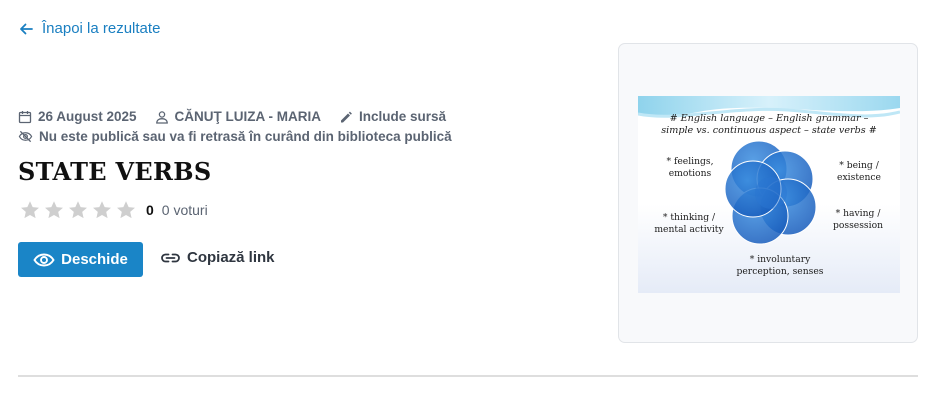 This screenshot has height=405, width=950. What do you see at coordinates (231, 257) in the screenshot?
I see `copy-link-label: Copiază link` at bounding box center [231, 257].